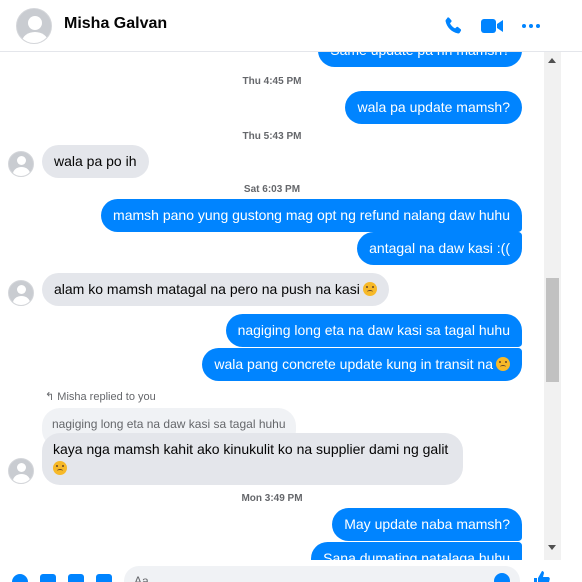  What do you see at coordinates (416, 551) in the screenshot?
I see `message-outgoing: Sana dumating natalaga huhu` at bounding box center [416, 551].